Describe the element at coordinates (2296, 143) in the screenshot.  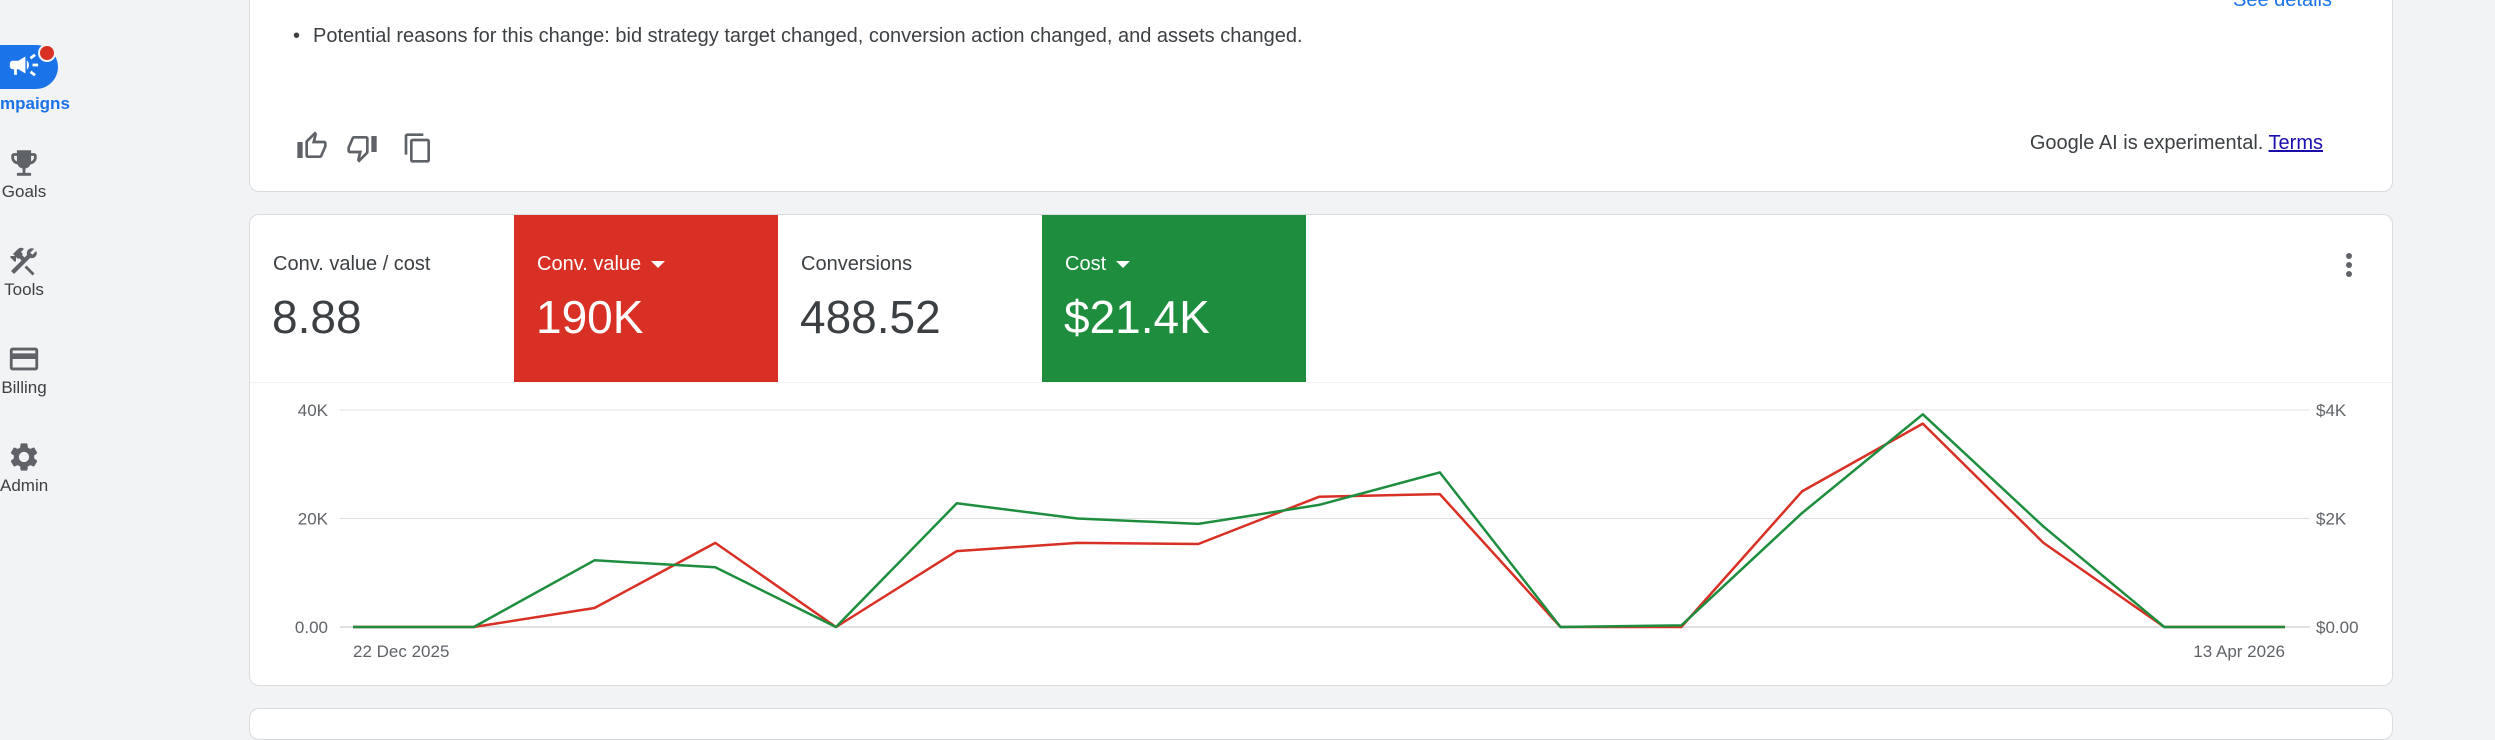
I see `terms-link: Terms` at that location.